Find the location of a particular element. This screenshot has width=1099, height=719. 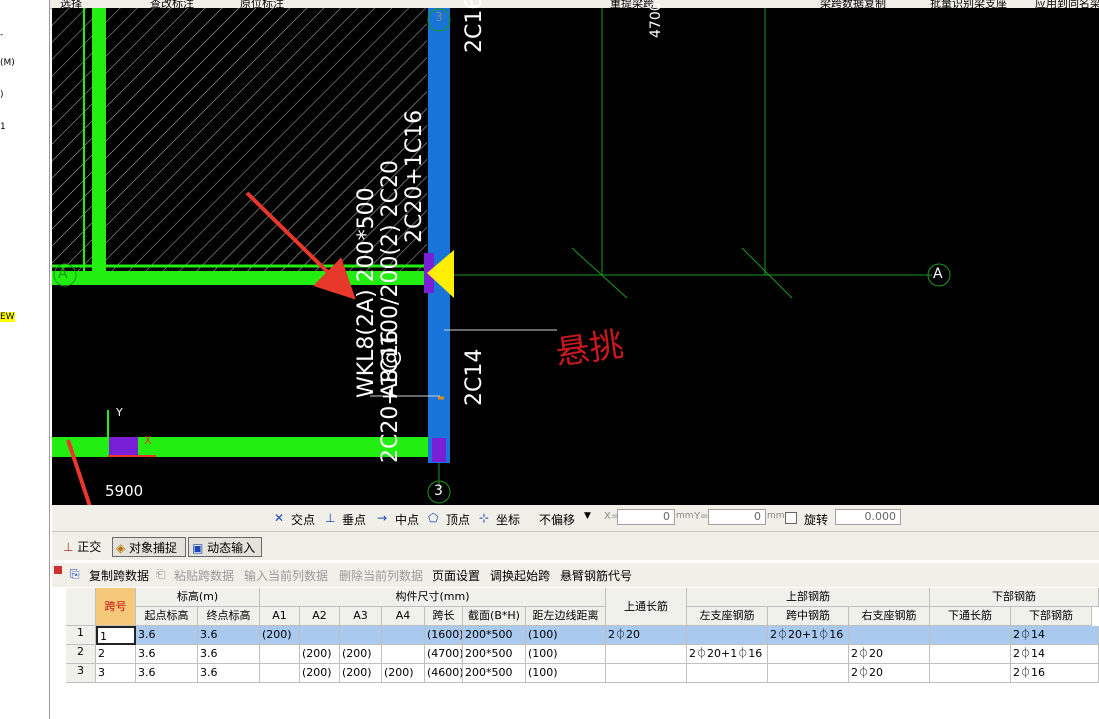

snap-perpendicular: 垂点 is located at coordinates (354, 519).